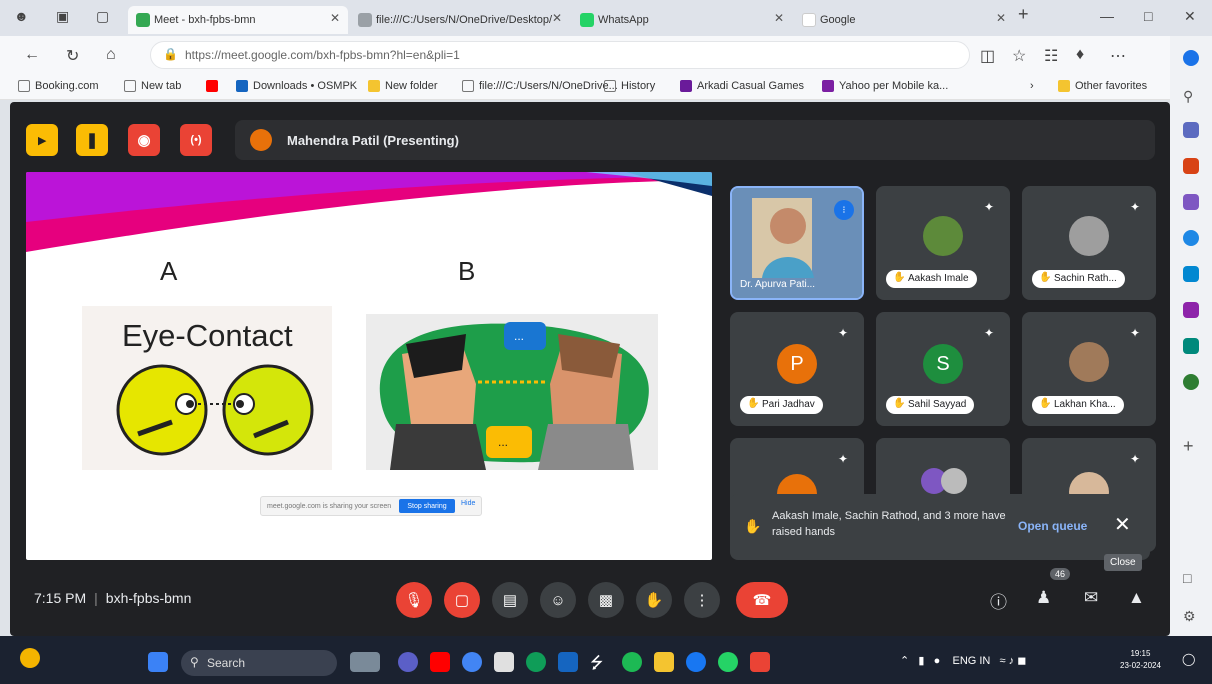  I want to click on bookmark-item, so click(212, 86).